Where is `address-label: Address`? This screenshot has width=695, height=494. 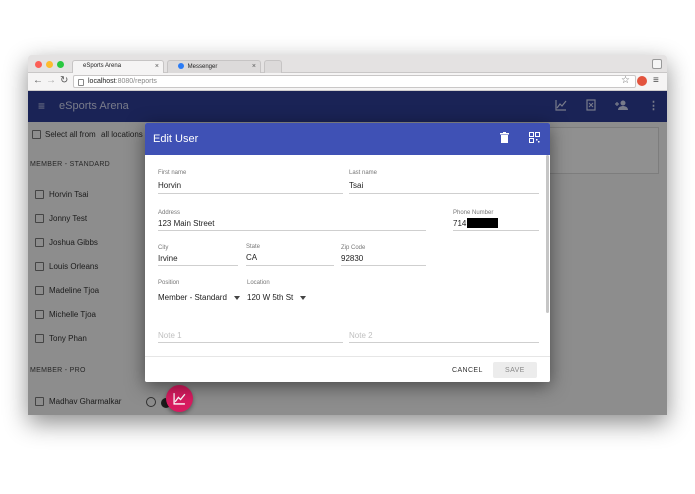
address-label: Address is located at coordinates (169, 213).